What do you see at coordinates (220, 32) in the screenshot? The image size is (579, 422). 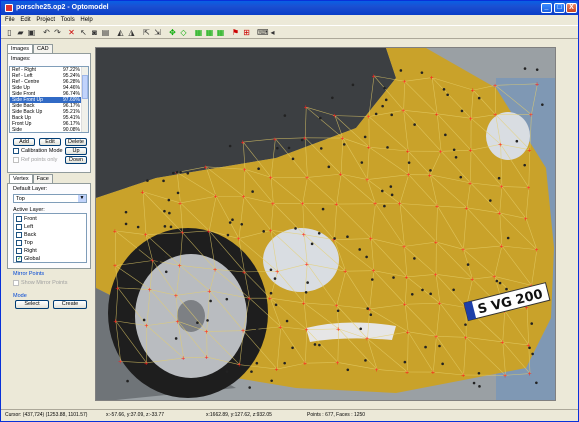 I see `view-top-icon: ▦` at bounding box center [220, 32].